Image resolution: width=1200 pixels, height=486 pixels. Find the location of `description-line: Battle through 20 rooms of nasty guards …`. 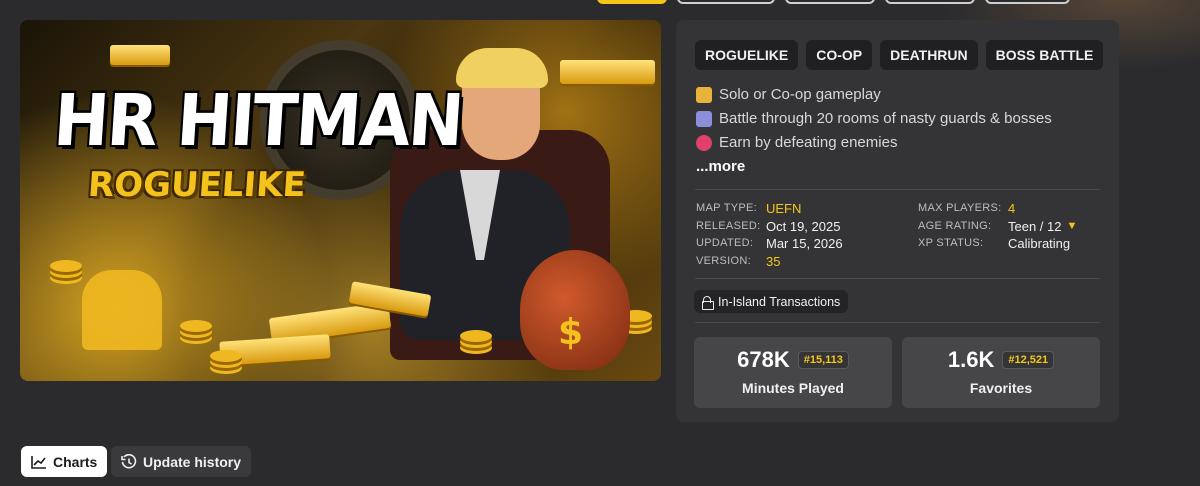

description-line: Battle through 20 rooms of nasty guards … is located at coordinates (901, 119).